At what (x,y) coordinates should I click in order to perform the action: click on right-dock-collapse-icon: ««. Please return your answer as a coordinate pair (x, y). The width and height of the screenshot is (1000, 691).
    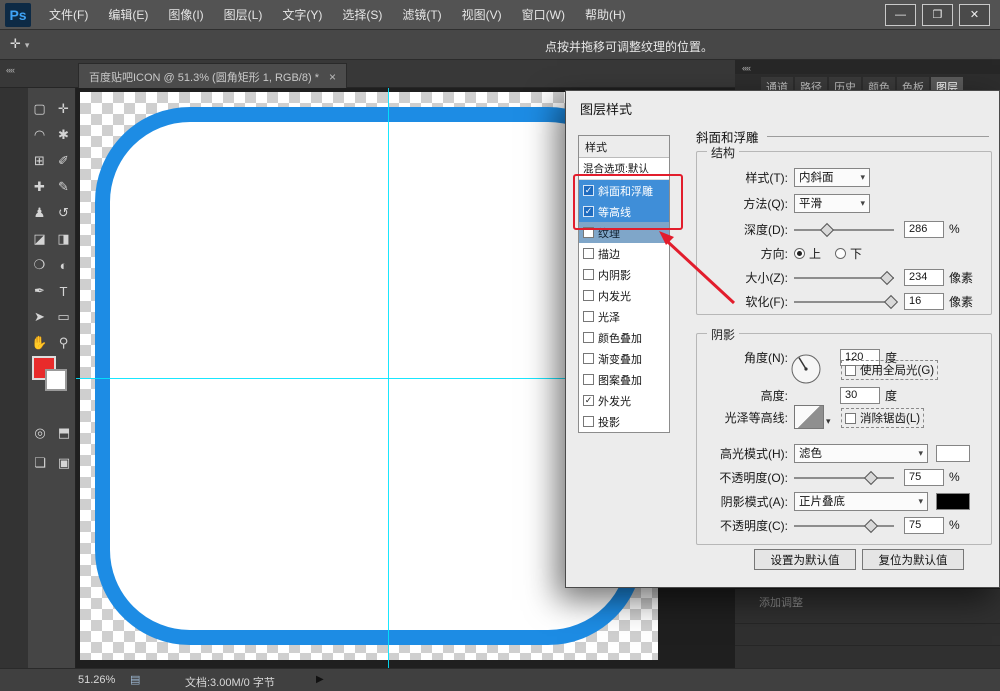
    Looking at the image, I should click on (746, 68).